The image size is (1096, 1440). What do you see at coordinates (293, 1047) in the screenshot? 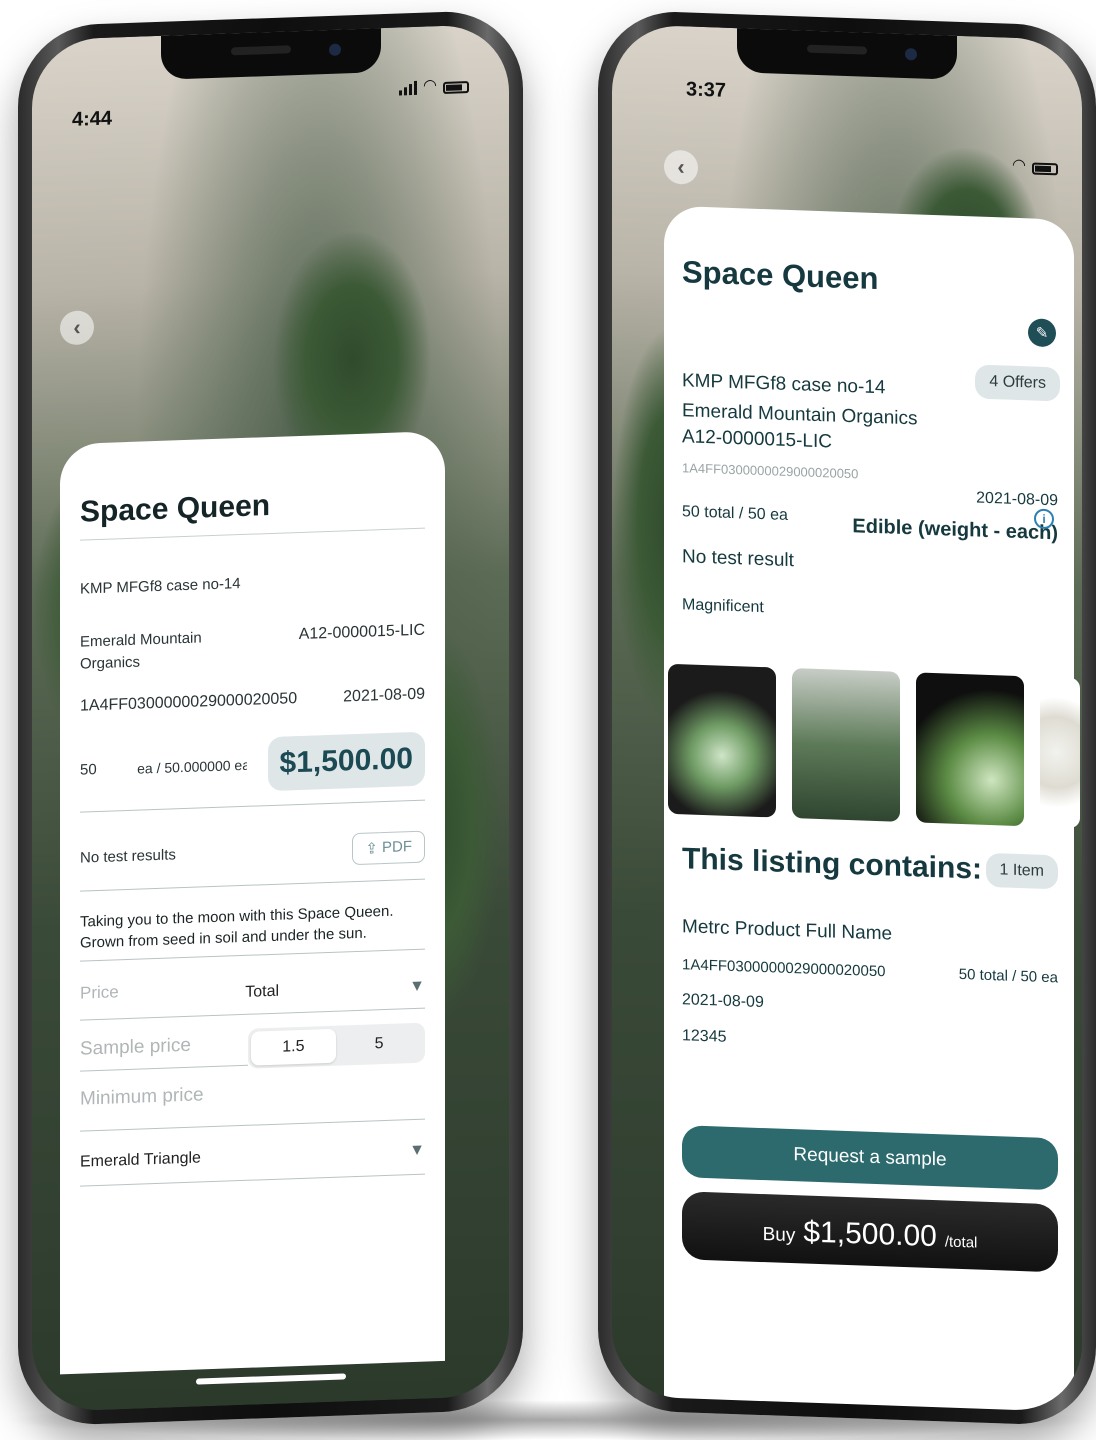
I see `sample-option: 1.5` at bounding box center [293, 1047].